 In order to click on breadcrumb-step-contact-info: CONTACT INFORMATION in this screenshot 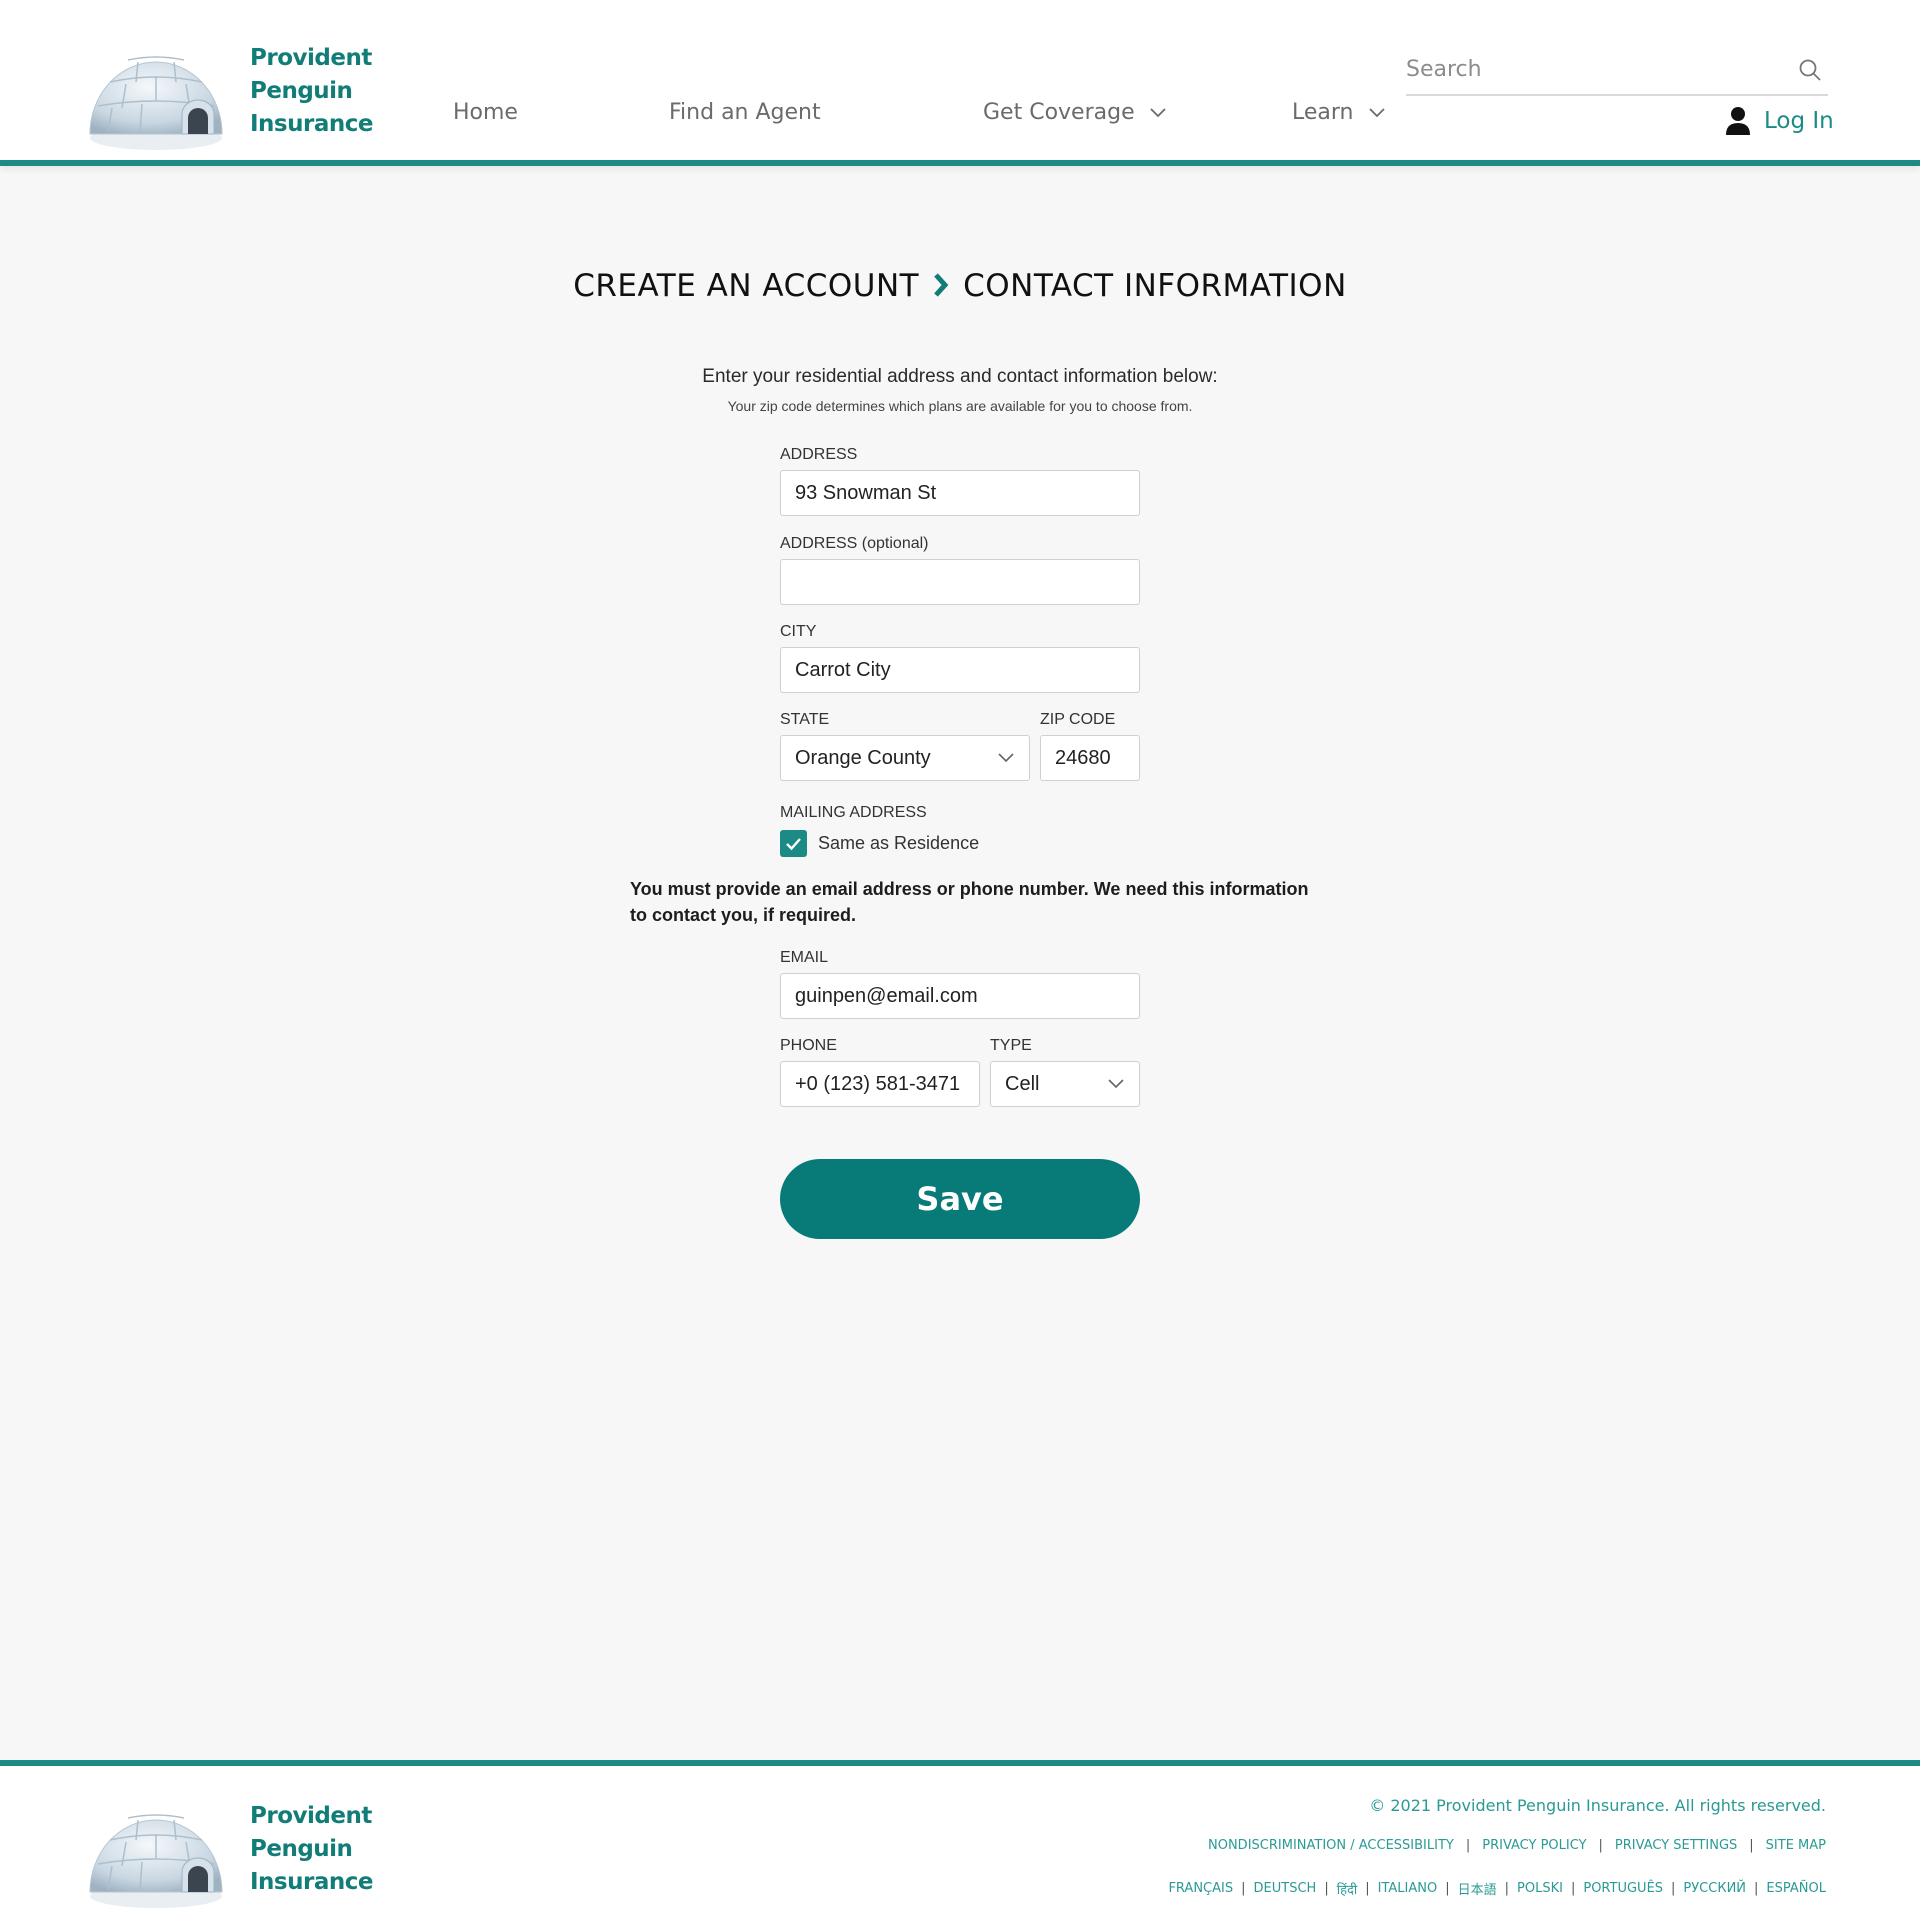, I will do `click(1155, 286)`.